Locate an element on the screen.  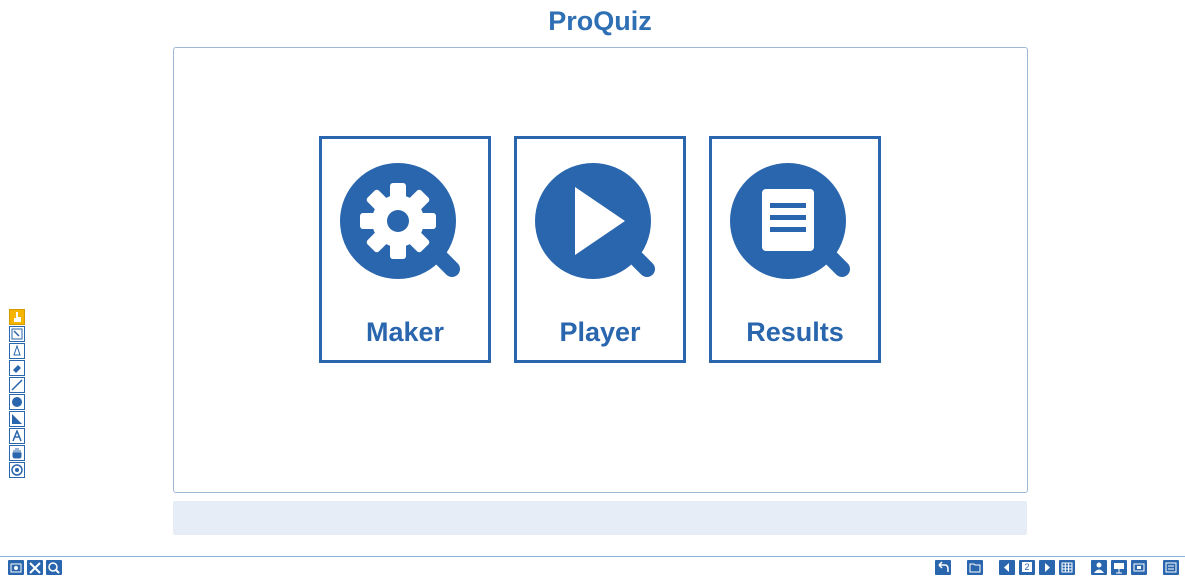
circle-icon is located at coordinates (17, 402).